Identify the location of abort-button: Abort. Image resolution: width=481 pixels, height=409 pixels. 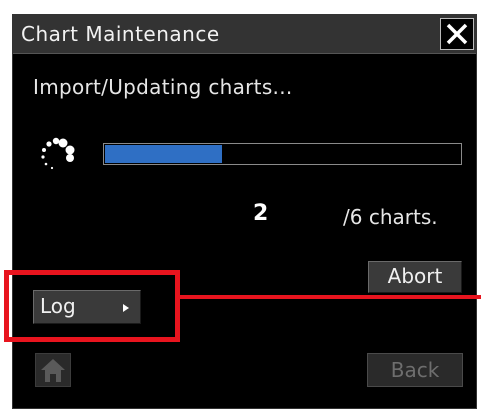
(415, 277).